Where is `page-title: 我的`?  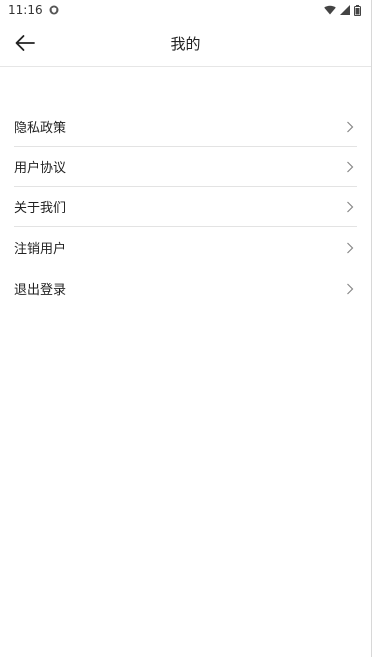 page-title: 我的 is located at coordinates (185, 43).